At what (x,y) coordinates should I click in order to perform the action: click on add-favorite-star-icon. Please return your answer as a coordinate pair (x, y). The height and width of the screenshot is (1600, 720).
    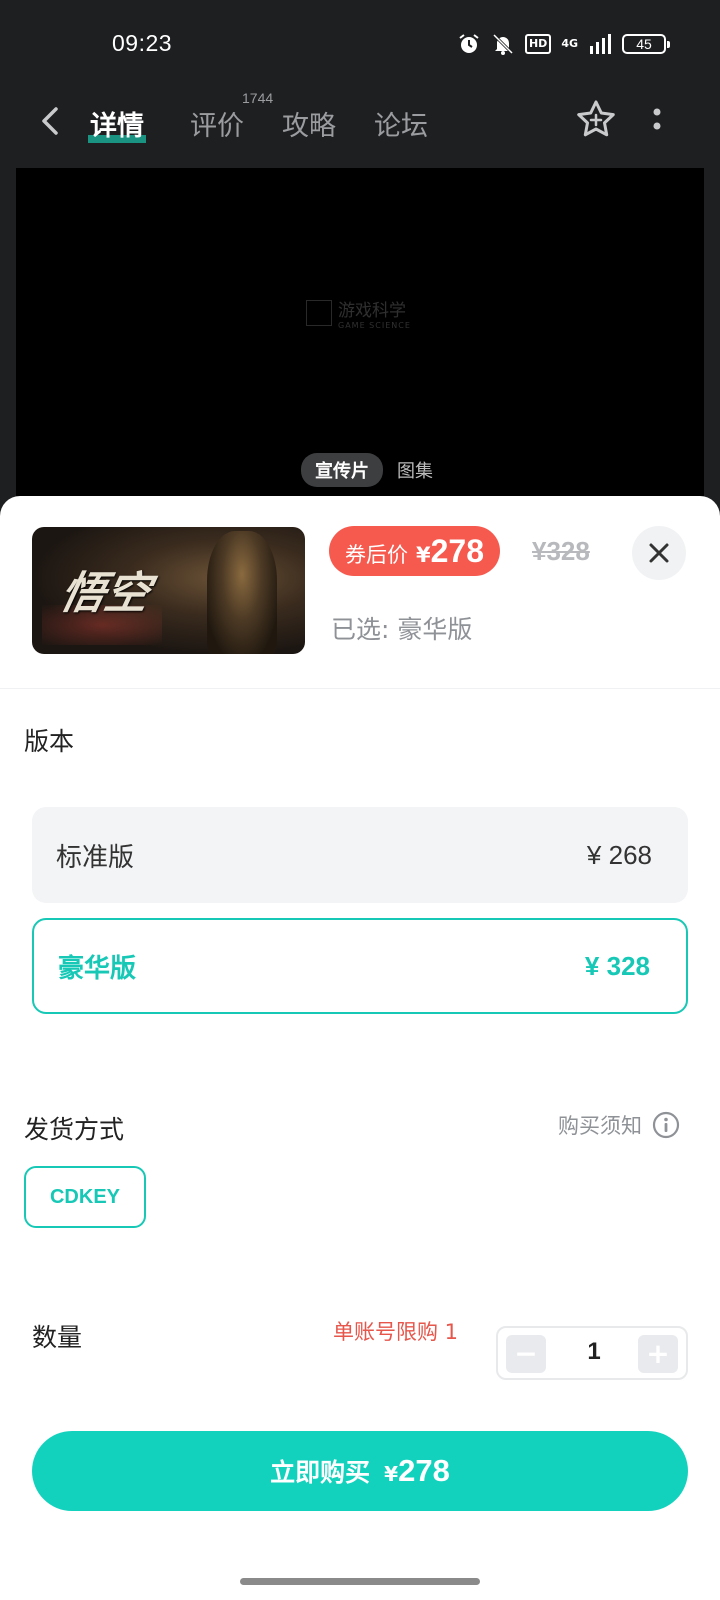
    Looking at the image, I should click on (596, 120).